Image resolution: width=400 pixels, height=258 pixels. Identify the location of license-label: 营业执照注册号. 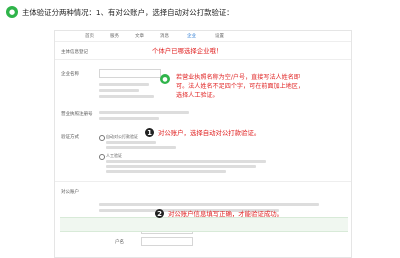
(77, 114).